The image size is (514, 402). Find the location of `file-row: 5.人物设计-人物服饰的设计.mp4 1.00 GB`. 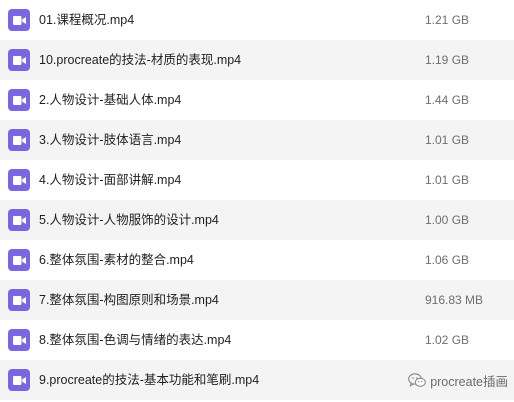

file-row: 5.人物设计-人物服饰的设计.mp4 1.00 GB is located at coordinates (257, 220).